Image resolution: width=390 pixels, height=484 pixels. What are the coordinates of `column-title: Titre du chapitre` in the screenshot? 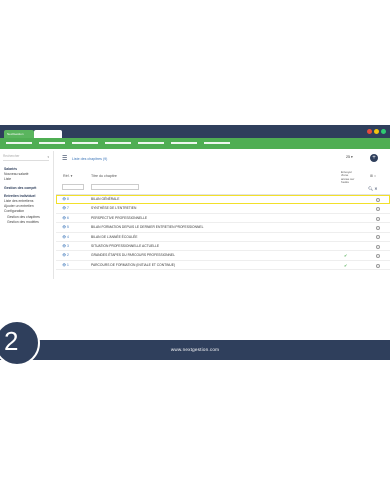 It's located at (104, 176).